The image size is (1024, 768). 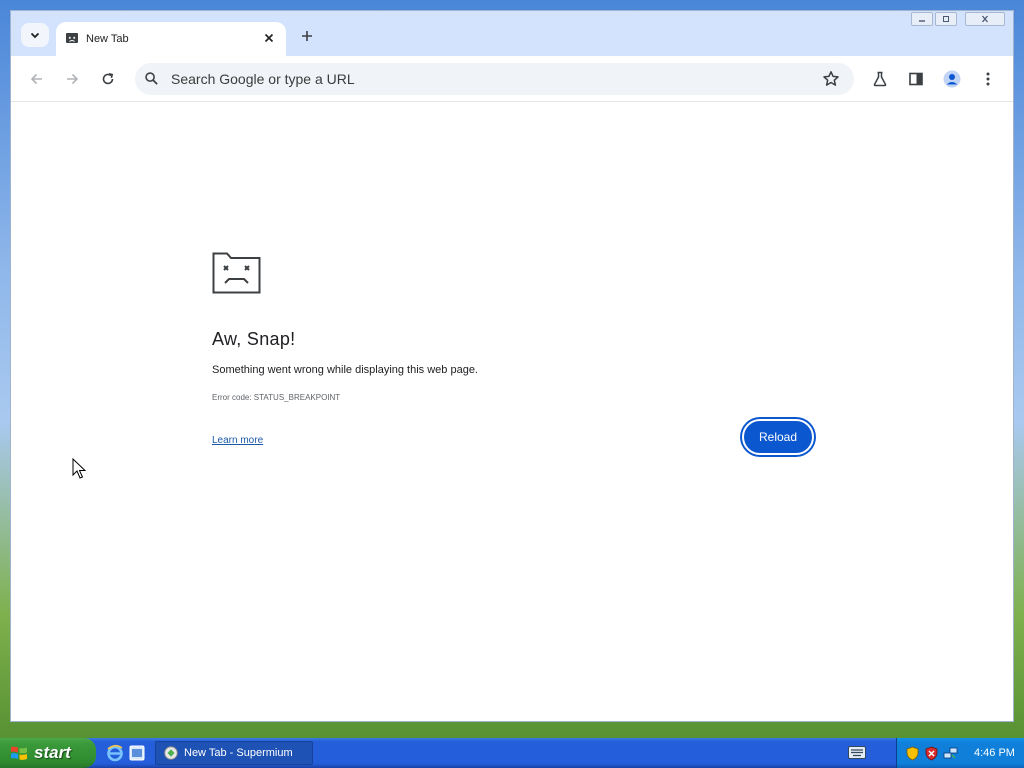 I want to click on error-title: Aw, Snap!, so click(x=254, y=339).